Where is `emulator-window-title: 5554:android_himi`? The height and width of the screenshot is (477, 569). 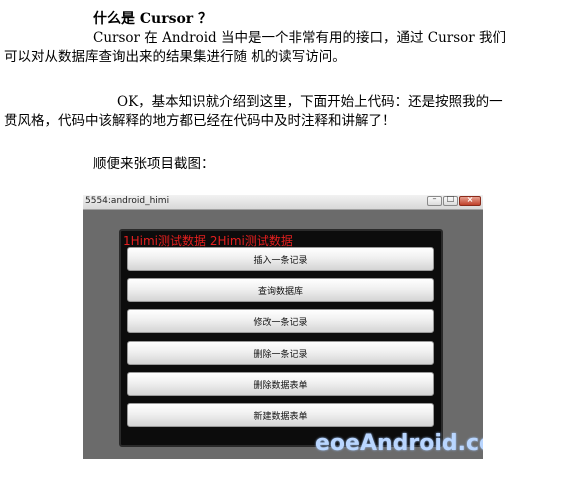
emulator-window-title: 5554:android_himi is located at coordinates (127, 201).